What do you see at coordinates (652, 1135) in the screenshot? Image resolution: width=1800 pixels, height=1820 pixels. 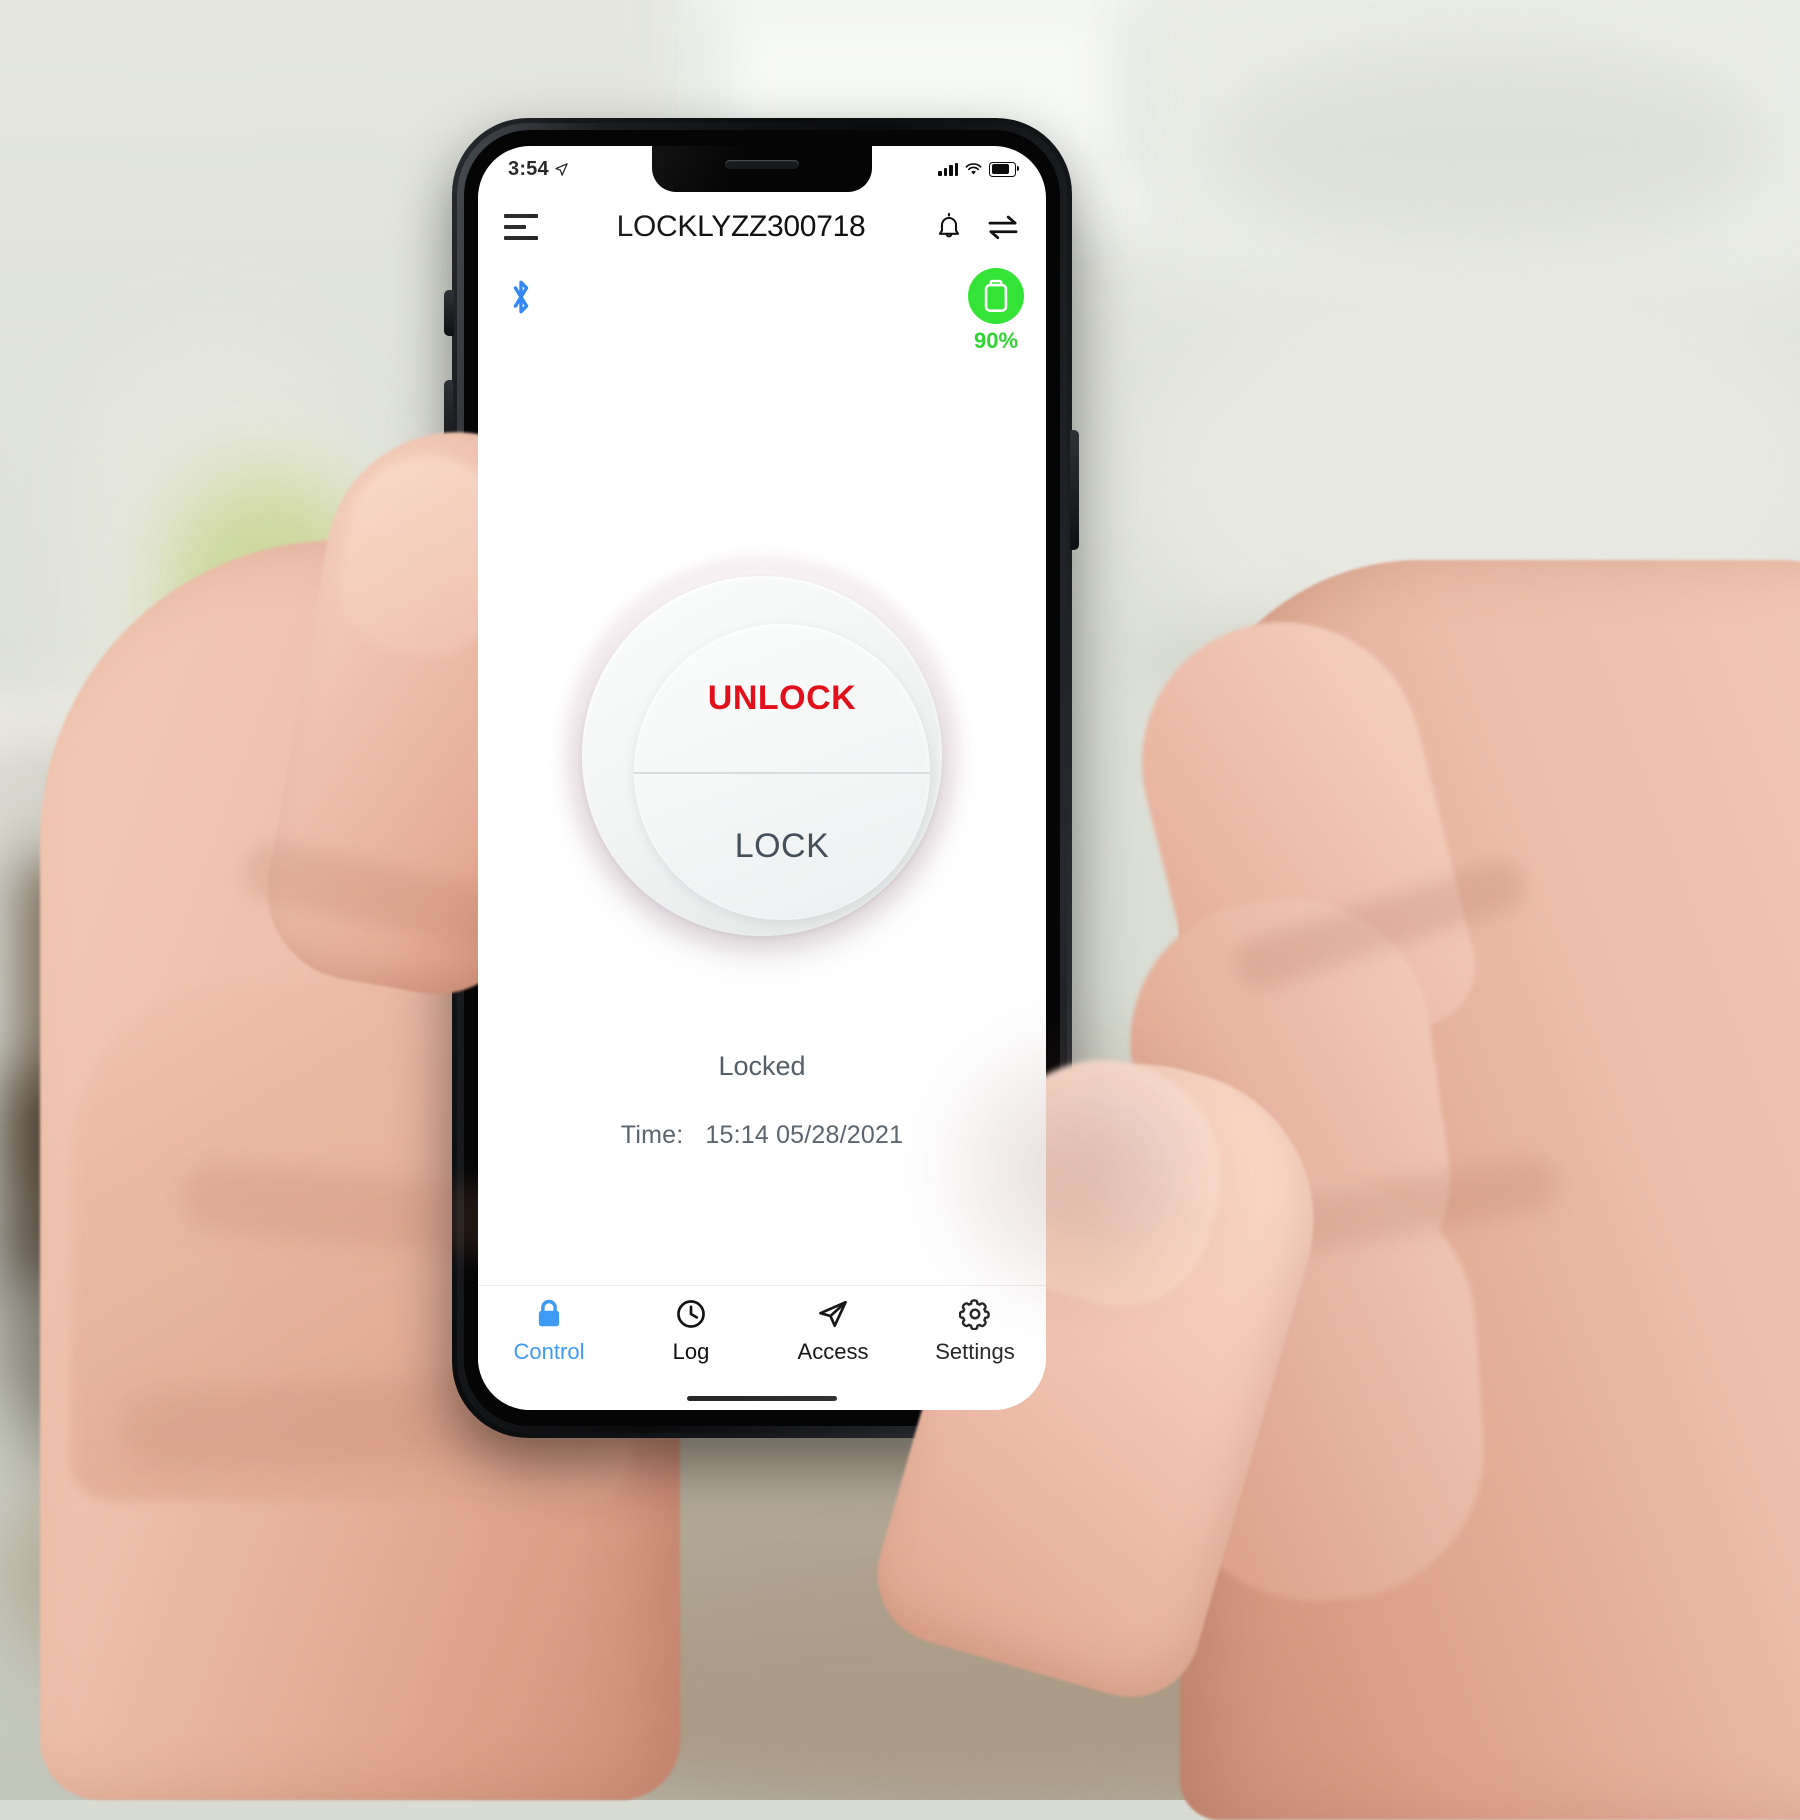 I see `time-label: Time:` at bounding box center [652, 1135].